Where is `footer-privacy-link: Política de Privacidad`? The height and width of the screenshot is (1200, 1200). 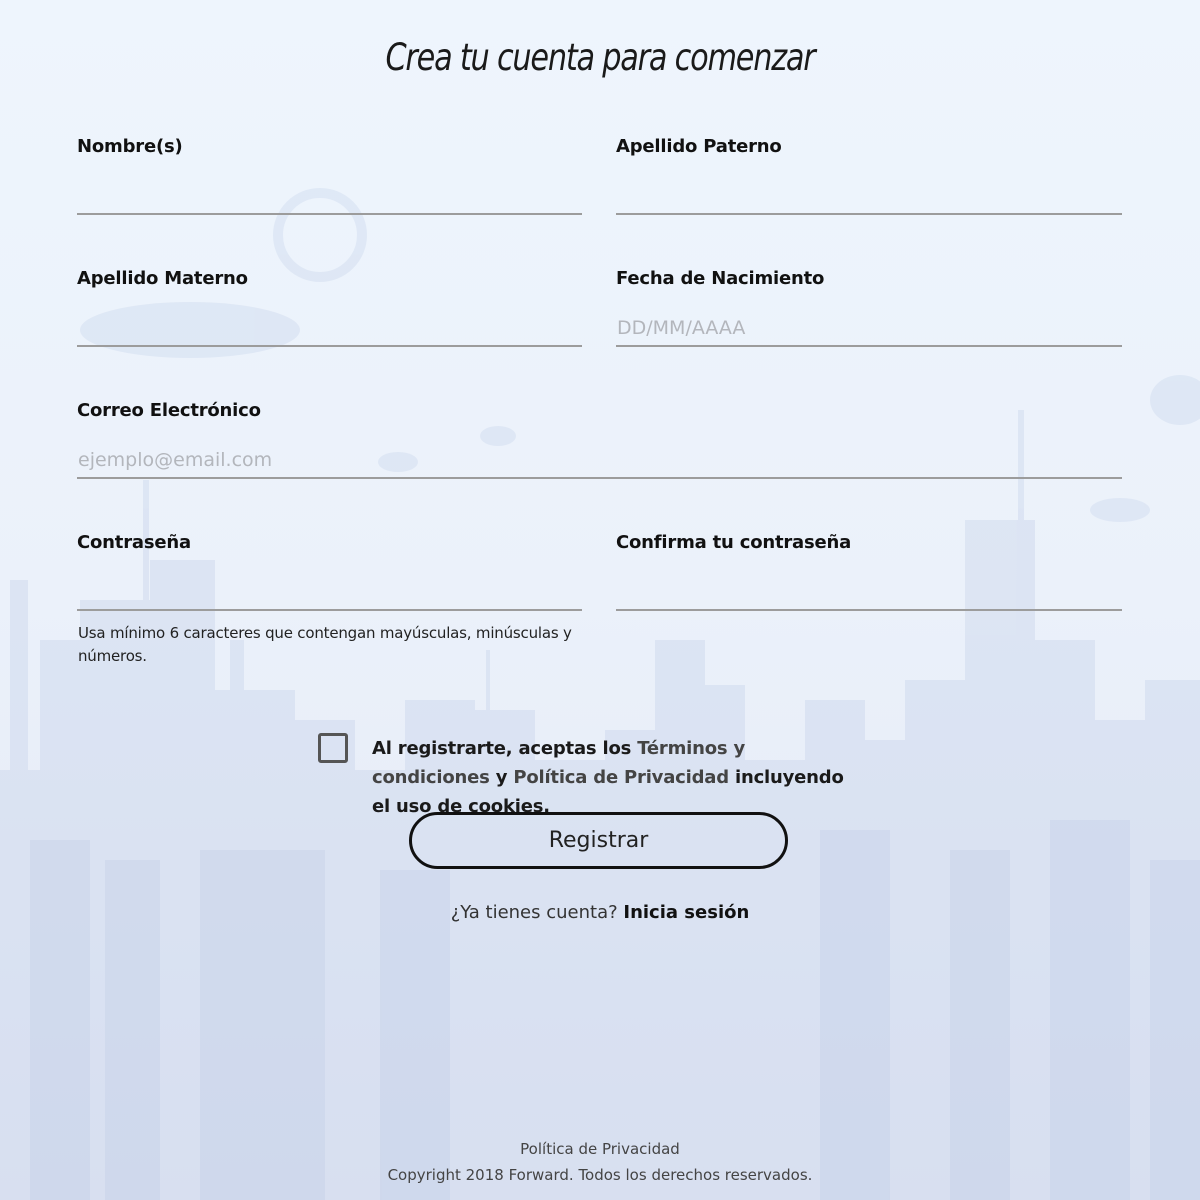
footer-privacy-link: Política de Privacidad is located at coordinates (600, 1149).